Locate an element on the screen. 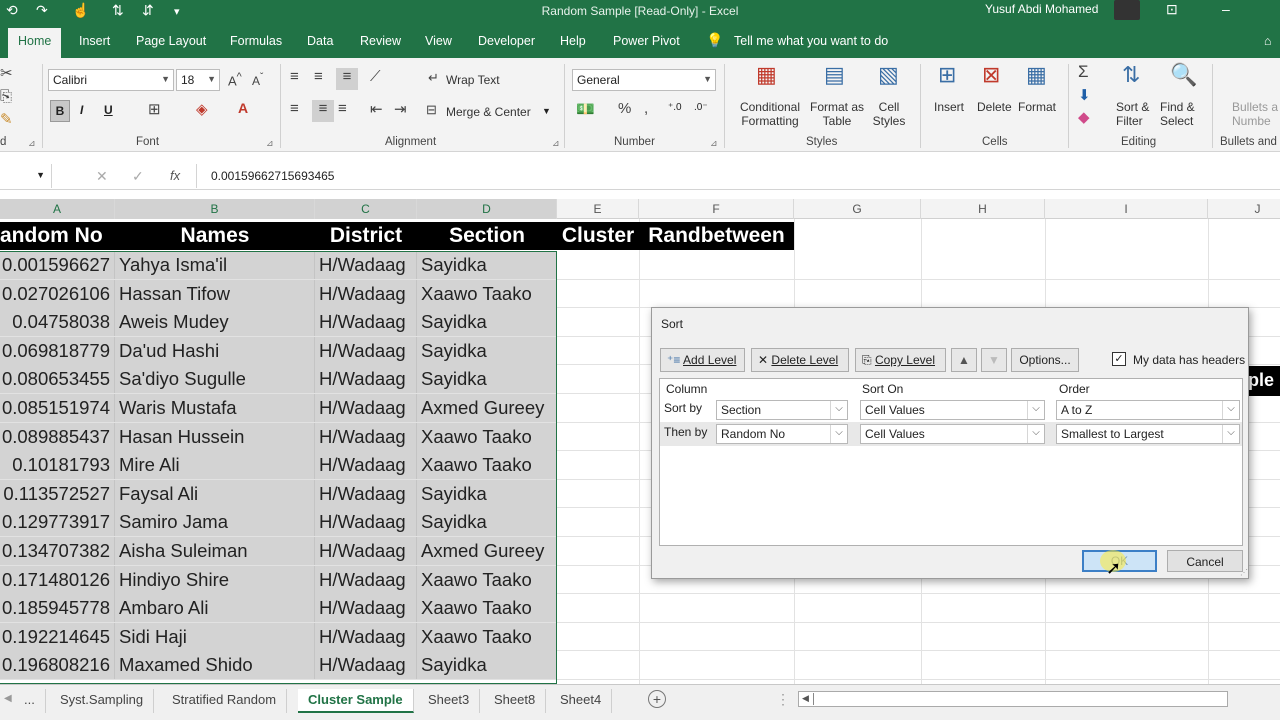 The image size is (1280, 720). find-select-icon: 🔍 is located at coordinates (1183, 75).